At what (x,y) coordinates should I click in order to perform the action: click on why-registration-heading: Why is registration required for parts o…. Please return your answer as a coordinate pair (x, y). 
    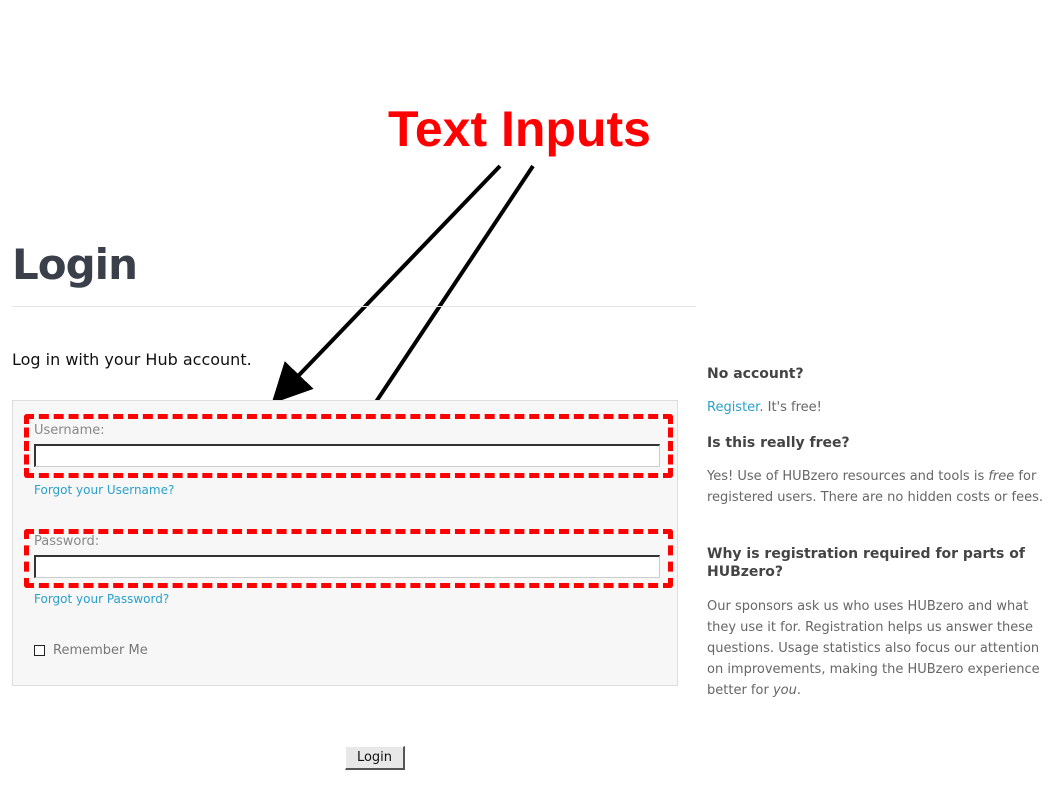
    Looking at the image, I should click on (866, 563).